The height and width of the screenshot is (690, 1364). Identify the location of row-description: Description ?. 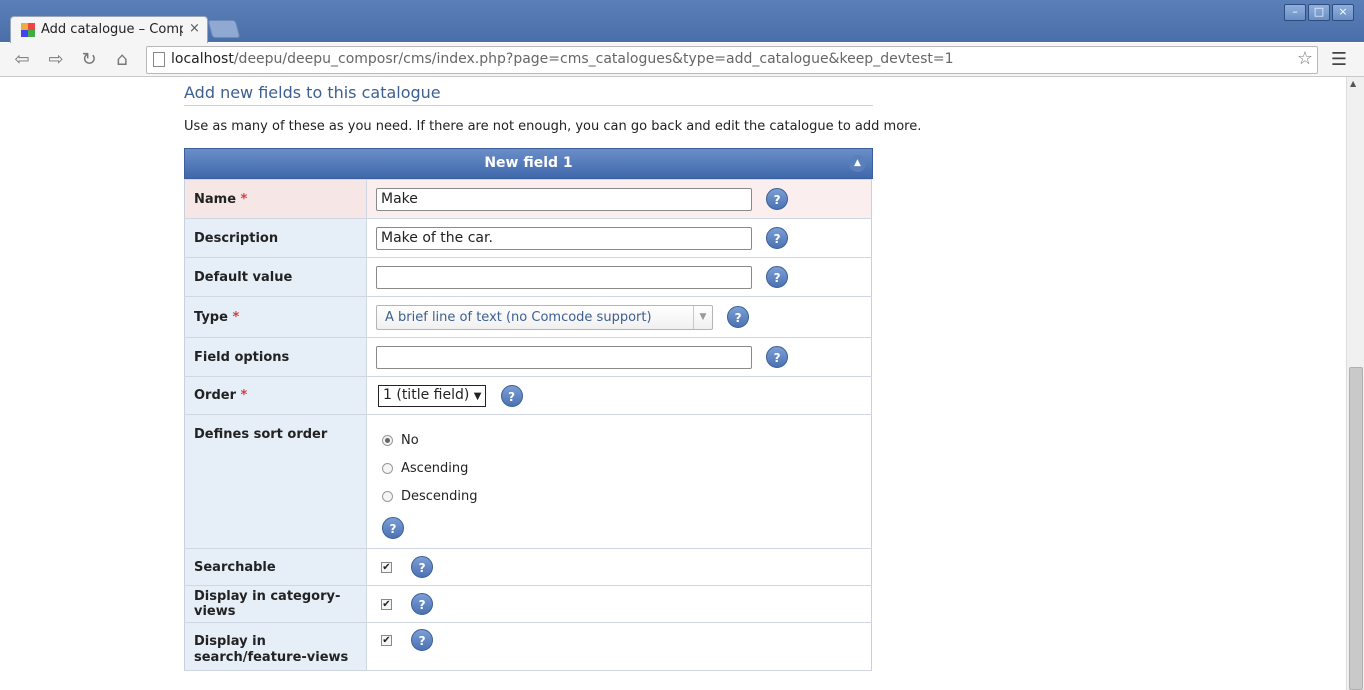
(528, 238).